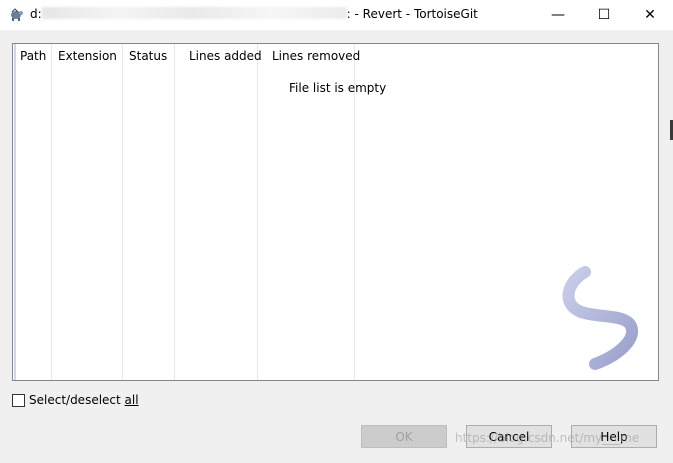  I want to click on window-title: d: : - Revert - TortoiseGit, so click(254, 14).